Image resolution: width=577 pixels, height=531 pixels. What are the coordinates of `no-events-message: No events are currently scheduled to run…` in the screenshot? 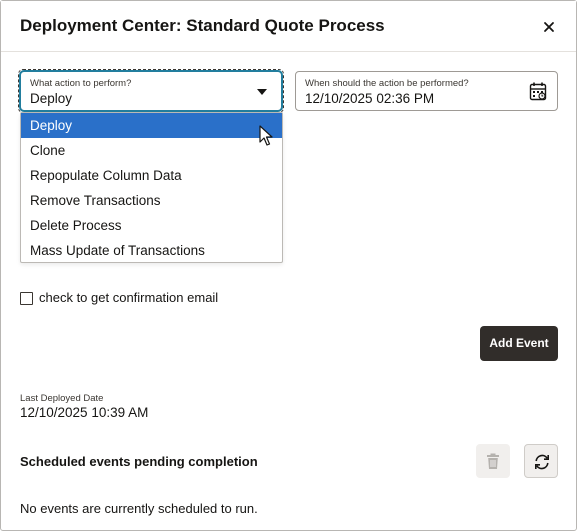 It's located at (139, 508).